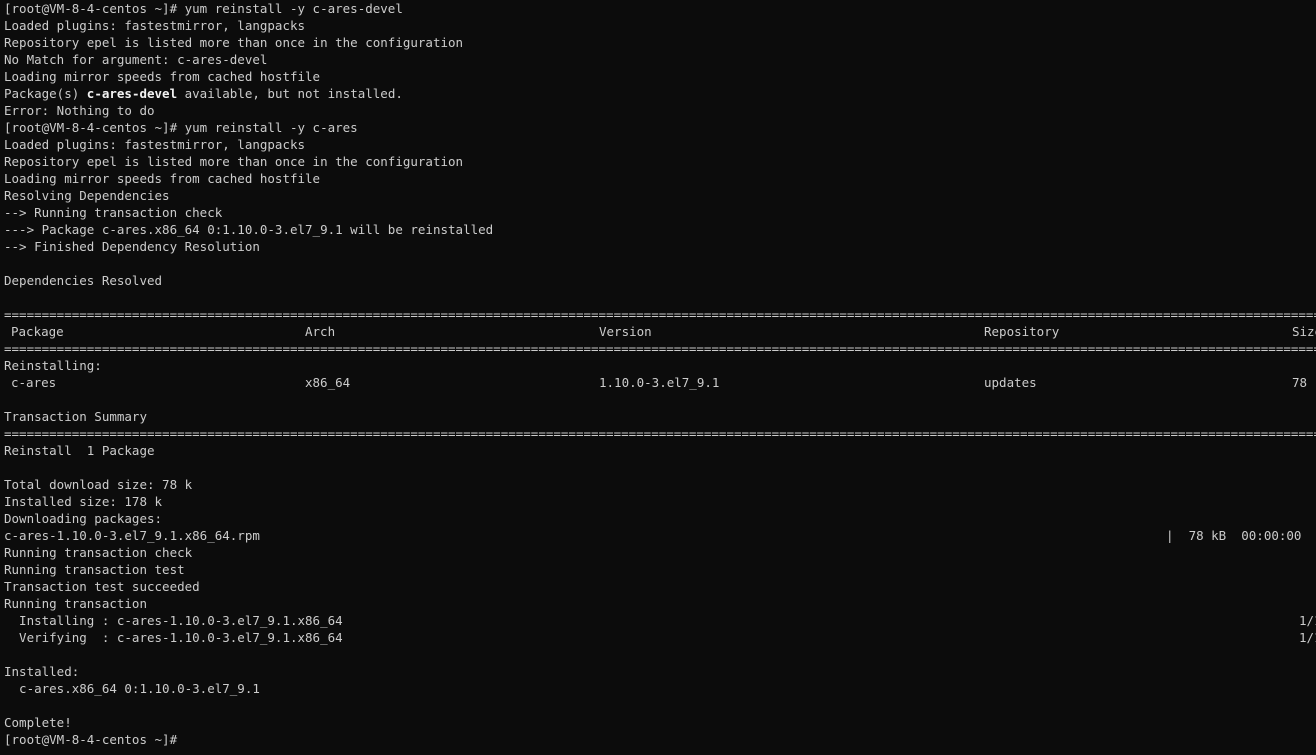  Describe the element at coordinates (83, 518) in the screenshot. I see `output-line: Downloading packages:` at that location.